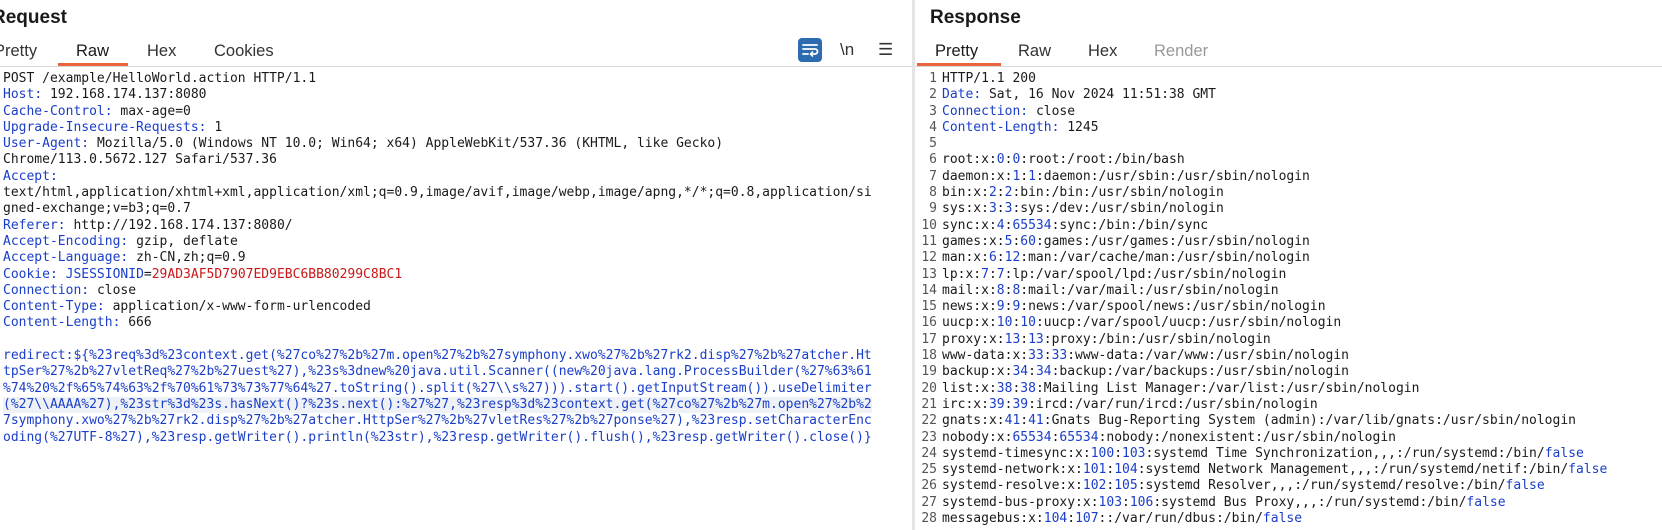 This screenshot has width=1662, height=530. Describe the element at coordinates (929, 290) in the screenshot. I see `line-number: 14` at that location.